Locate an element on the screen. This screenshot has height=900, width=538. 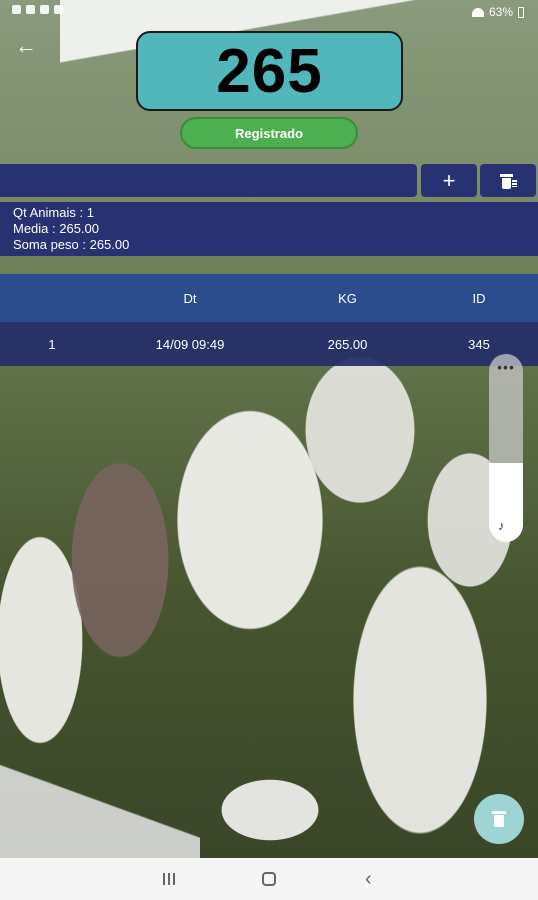
weight-display: 265 is located at coordinates (269, 71).